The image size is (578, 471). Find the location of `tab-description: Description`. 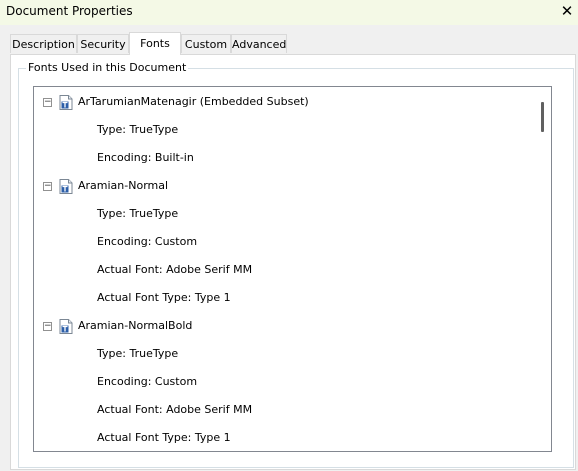

tab-description: Description is located at coordinates (43, 43).